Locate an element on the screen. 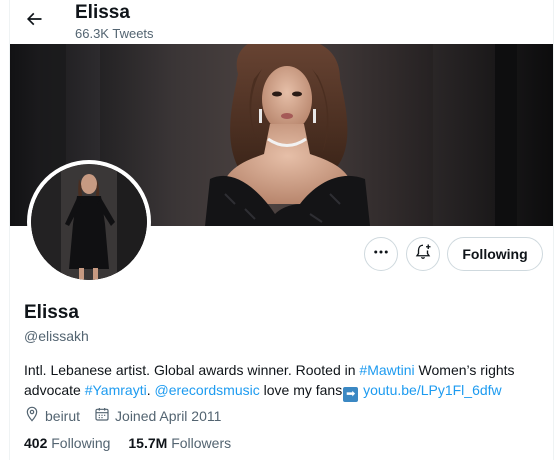  external-link: youtu.be/LPy1Fl_6dfw is located at coordinates (432, 390).